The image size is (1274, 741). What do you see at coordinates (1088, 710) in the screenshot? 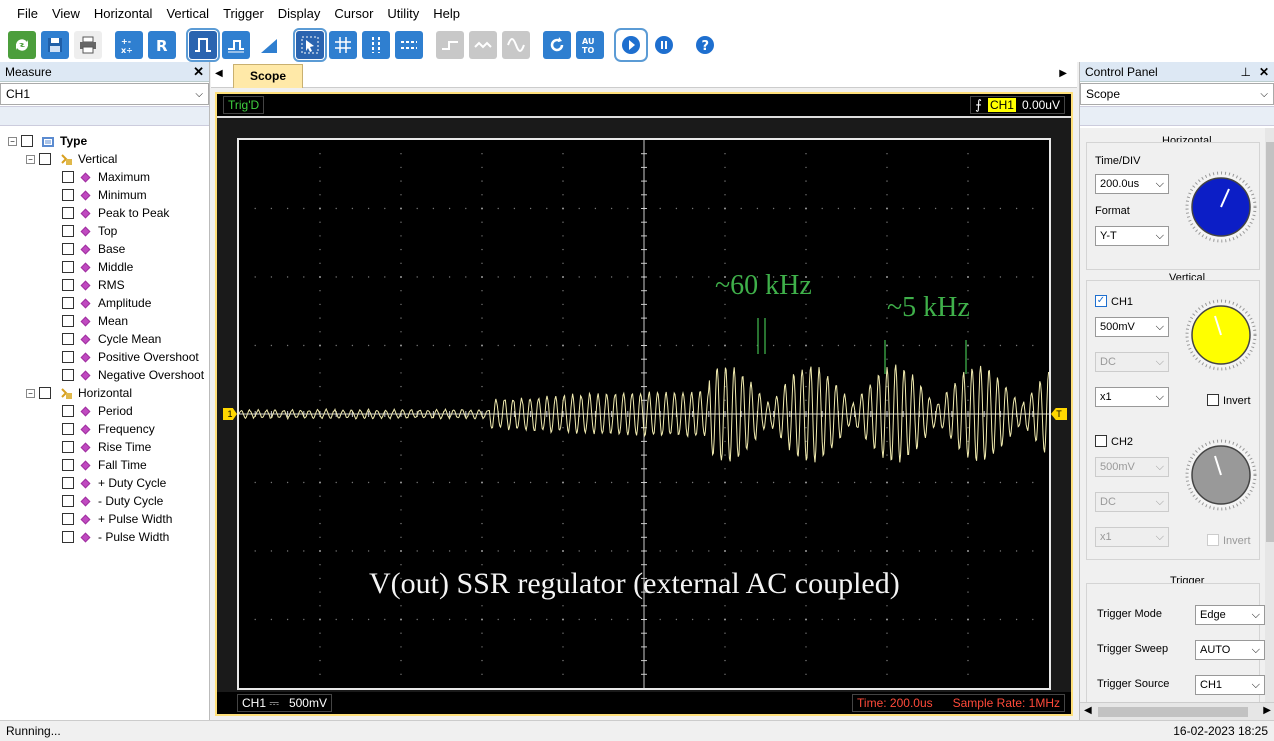
I see `scroll-left-icon: ◀` at bounding box center [1088, 710].